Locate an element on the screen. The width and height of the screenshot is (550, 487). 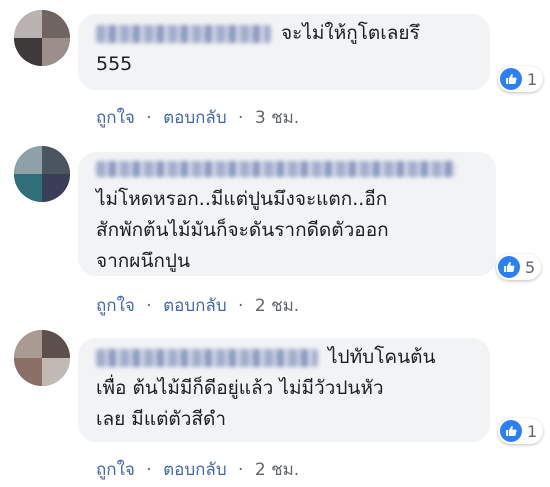
reaction-number: 5 is located at coordinates (530, 267).